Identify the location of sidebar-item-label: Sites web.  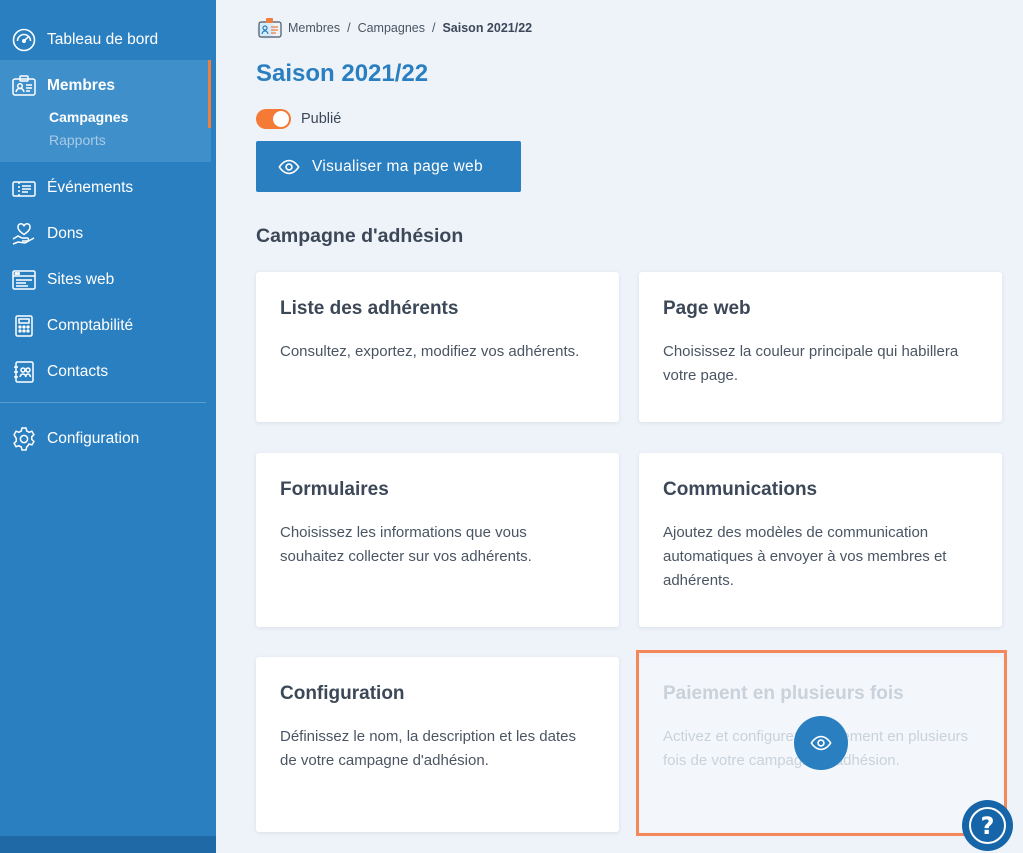
(81, 279).